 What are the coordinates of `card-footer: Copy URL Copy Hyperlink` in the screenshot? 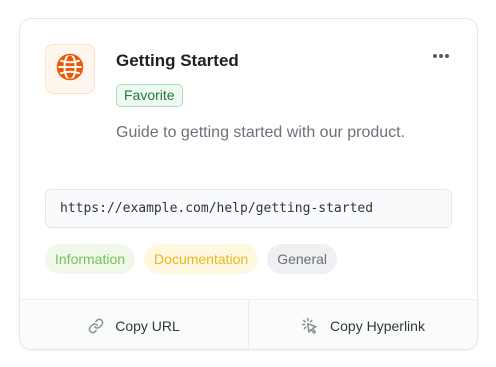 It's located at (248, 324).